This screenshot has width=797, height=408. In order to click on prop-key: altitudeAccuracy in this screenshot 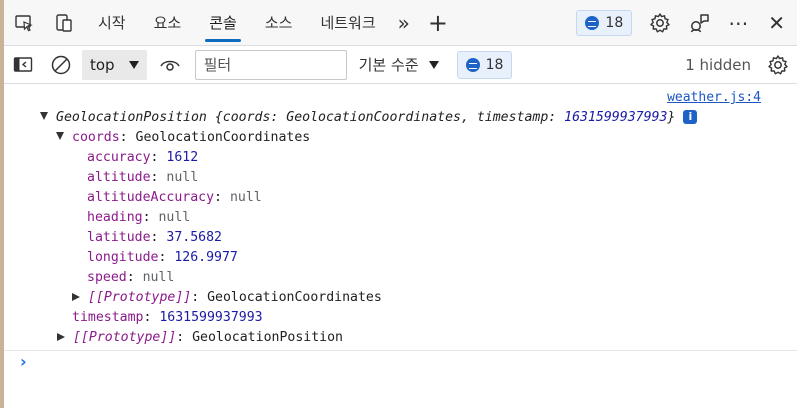, I will do `click(151, 197)`.